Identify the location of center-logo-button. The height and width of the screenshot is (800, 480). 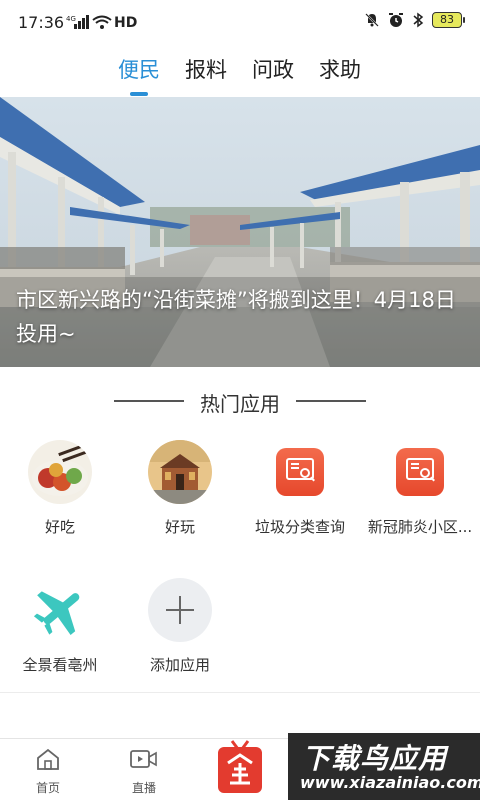
(240, 767).